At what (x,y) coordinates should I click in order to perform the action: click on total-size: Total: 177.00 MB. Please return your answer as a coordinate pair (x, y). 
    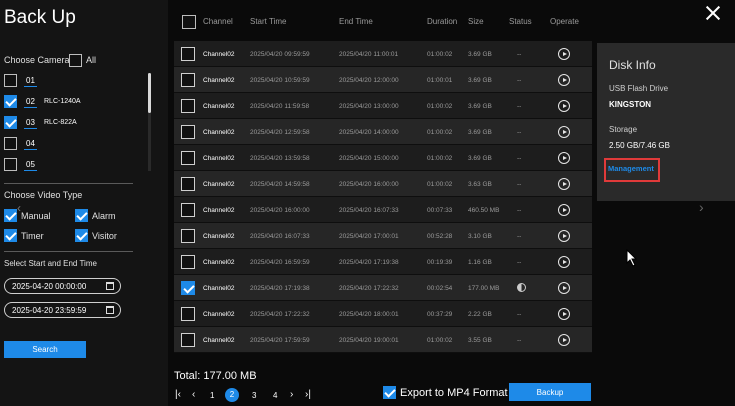
    Looking at the image, I should click on (215, 376).